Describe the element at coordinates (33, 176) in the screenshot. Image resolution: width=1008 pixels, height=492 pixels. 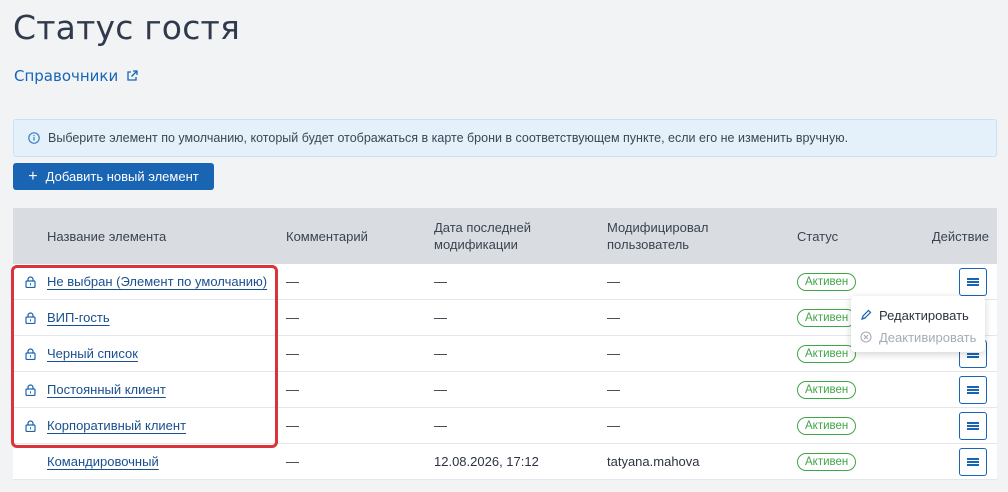
I see `plus-icon: +` at that location.